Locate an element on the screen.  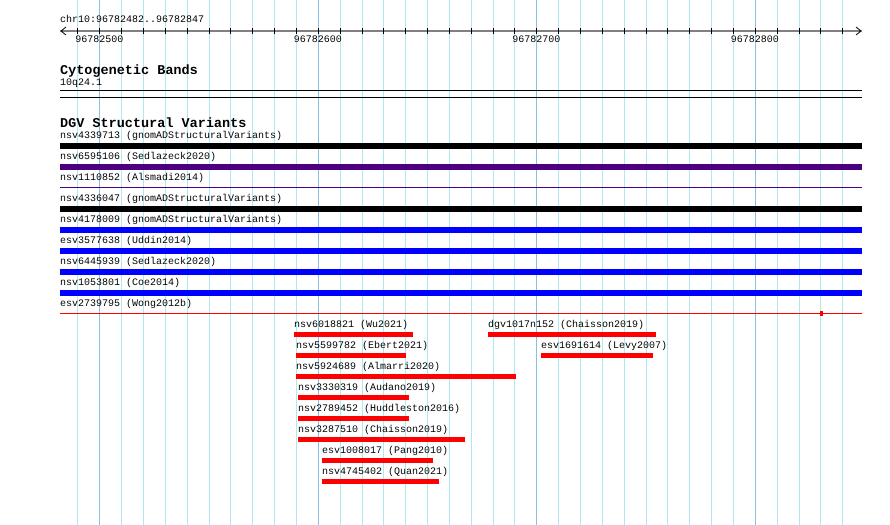
tick-label: 96782800 is located at coordinates (754, 40).